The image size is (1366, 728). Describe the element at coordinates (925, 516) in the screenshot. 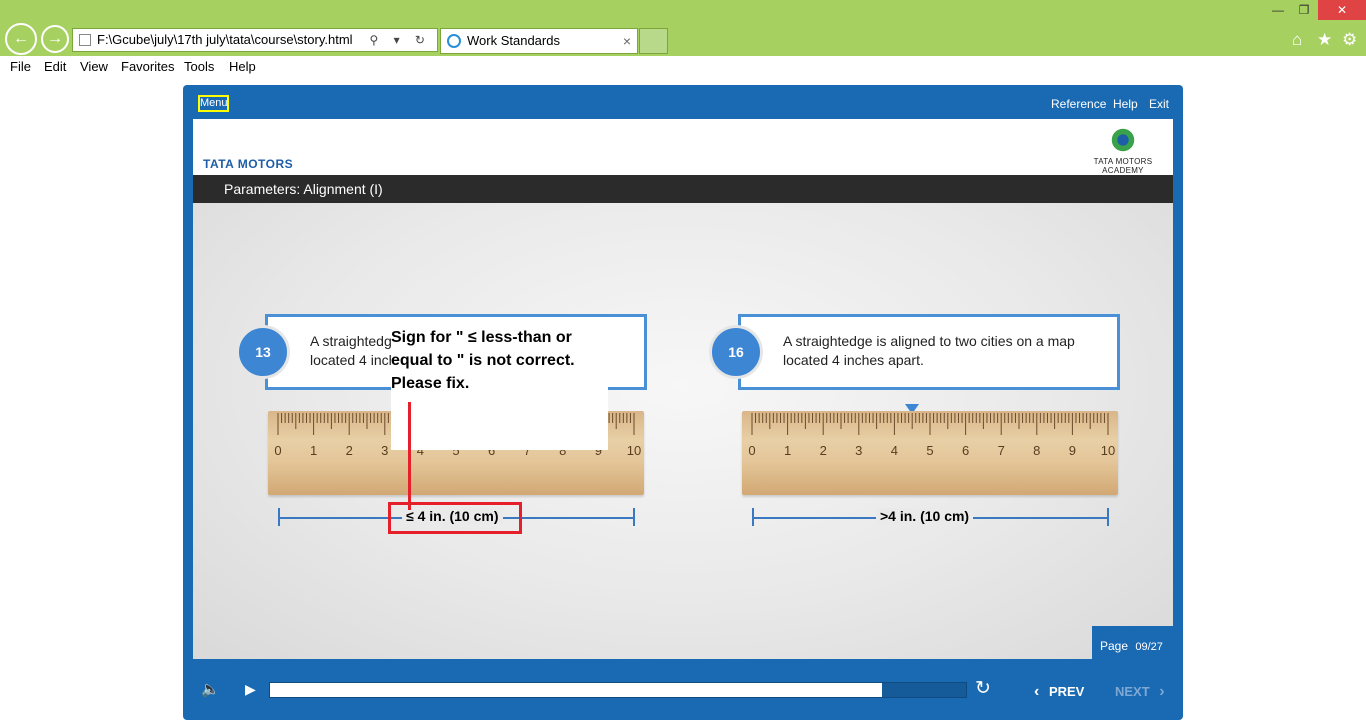

I see `measurement-label: >4 in. (10 cm)` at that location.